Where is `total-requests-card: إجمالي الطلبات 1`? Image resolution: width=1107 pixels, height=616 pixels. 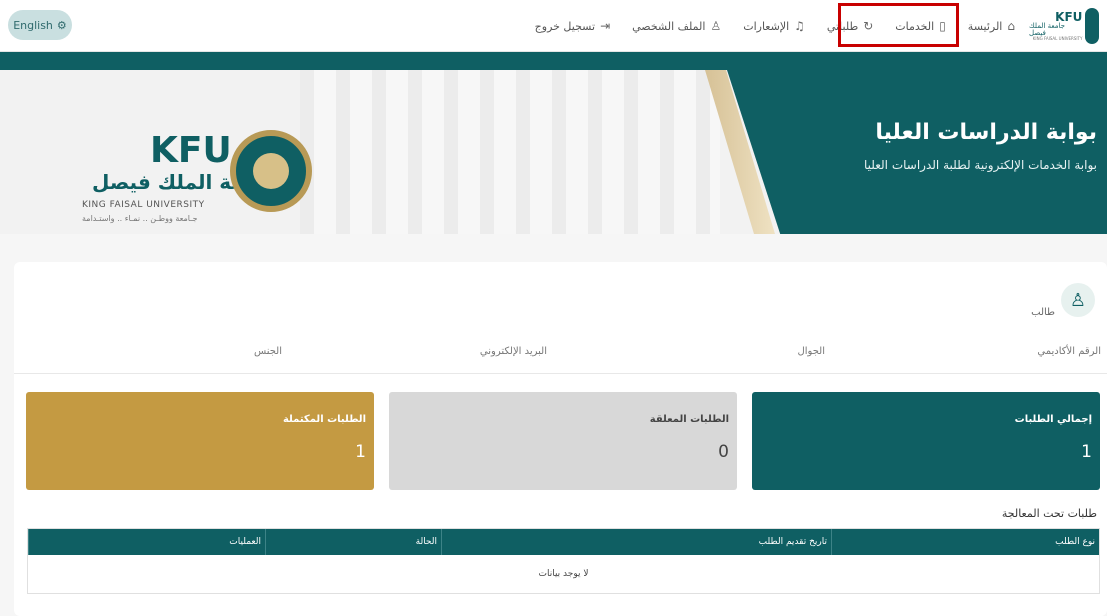
total-requests-card: إجمالي الطلبات 1 is located at coordinates (926, 441).